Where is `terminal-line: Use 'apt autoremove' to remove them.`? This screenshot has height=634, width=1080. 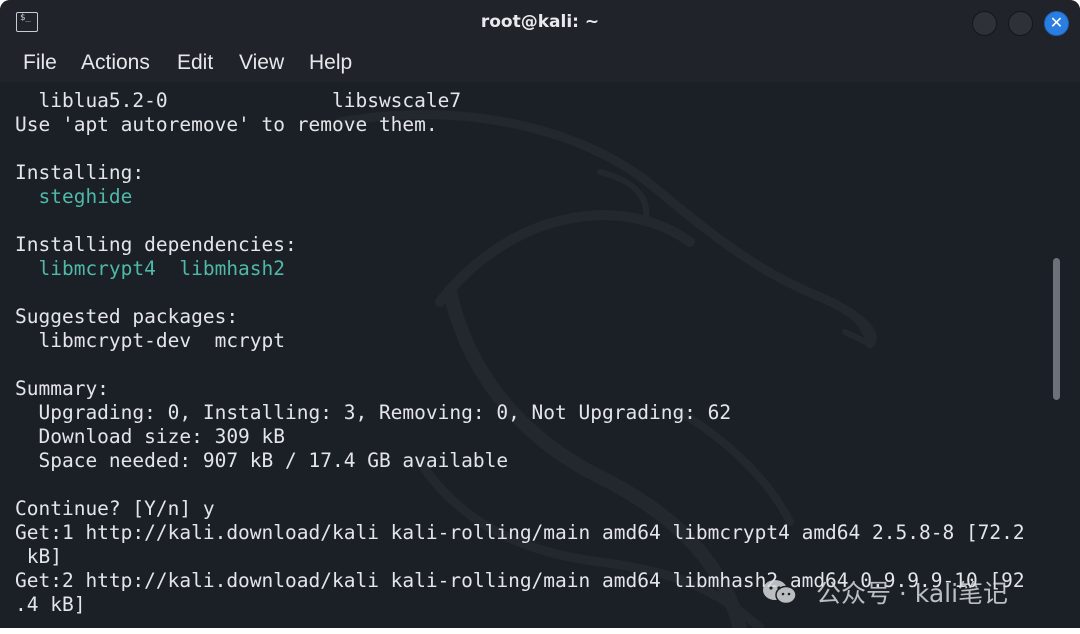
terminal-line: Use 'apt autoremove' to remove them. is located at coordinates (226, 124).